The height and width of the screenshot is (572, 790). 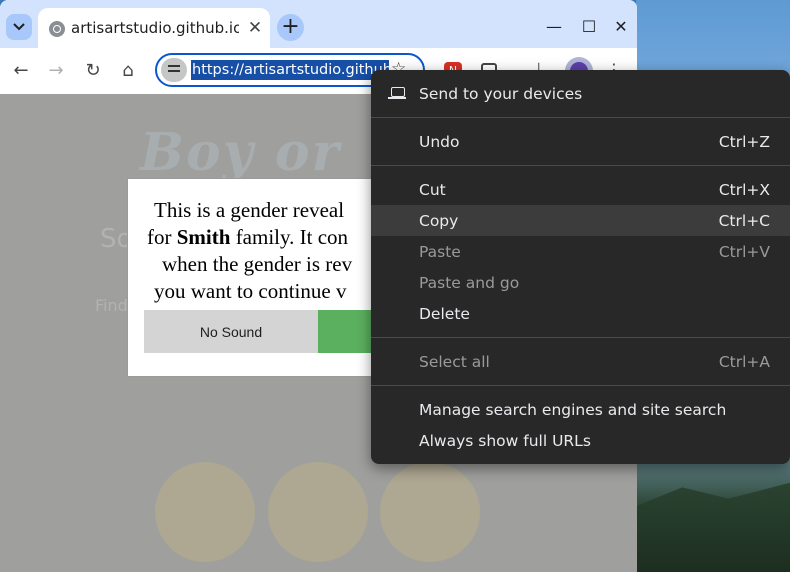 I want to click on forward-icon: →, so click(x=56, y=71).